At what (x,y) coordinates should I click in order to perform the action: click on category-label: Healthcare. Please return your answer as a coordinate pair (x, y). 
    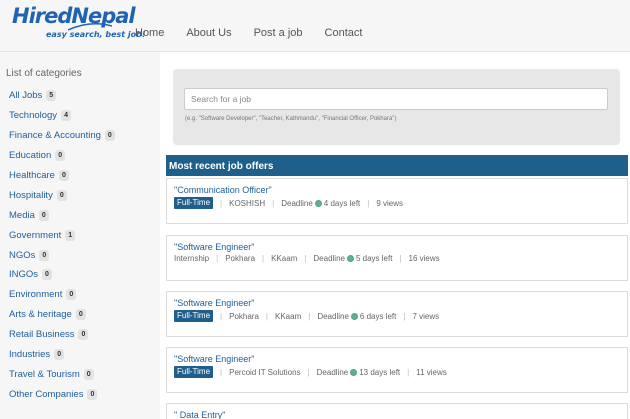
    Looking at the image, I should click on (32, 175).